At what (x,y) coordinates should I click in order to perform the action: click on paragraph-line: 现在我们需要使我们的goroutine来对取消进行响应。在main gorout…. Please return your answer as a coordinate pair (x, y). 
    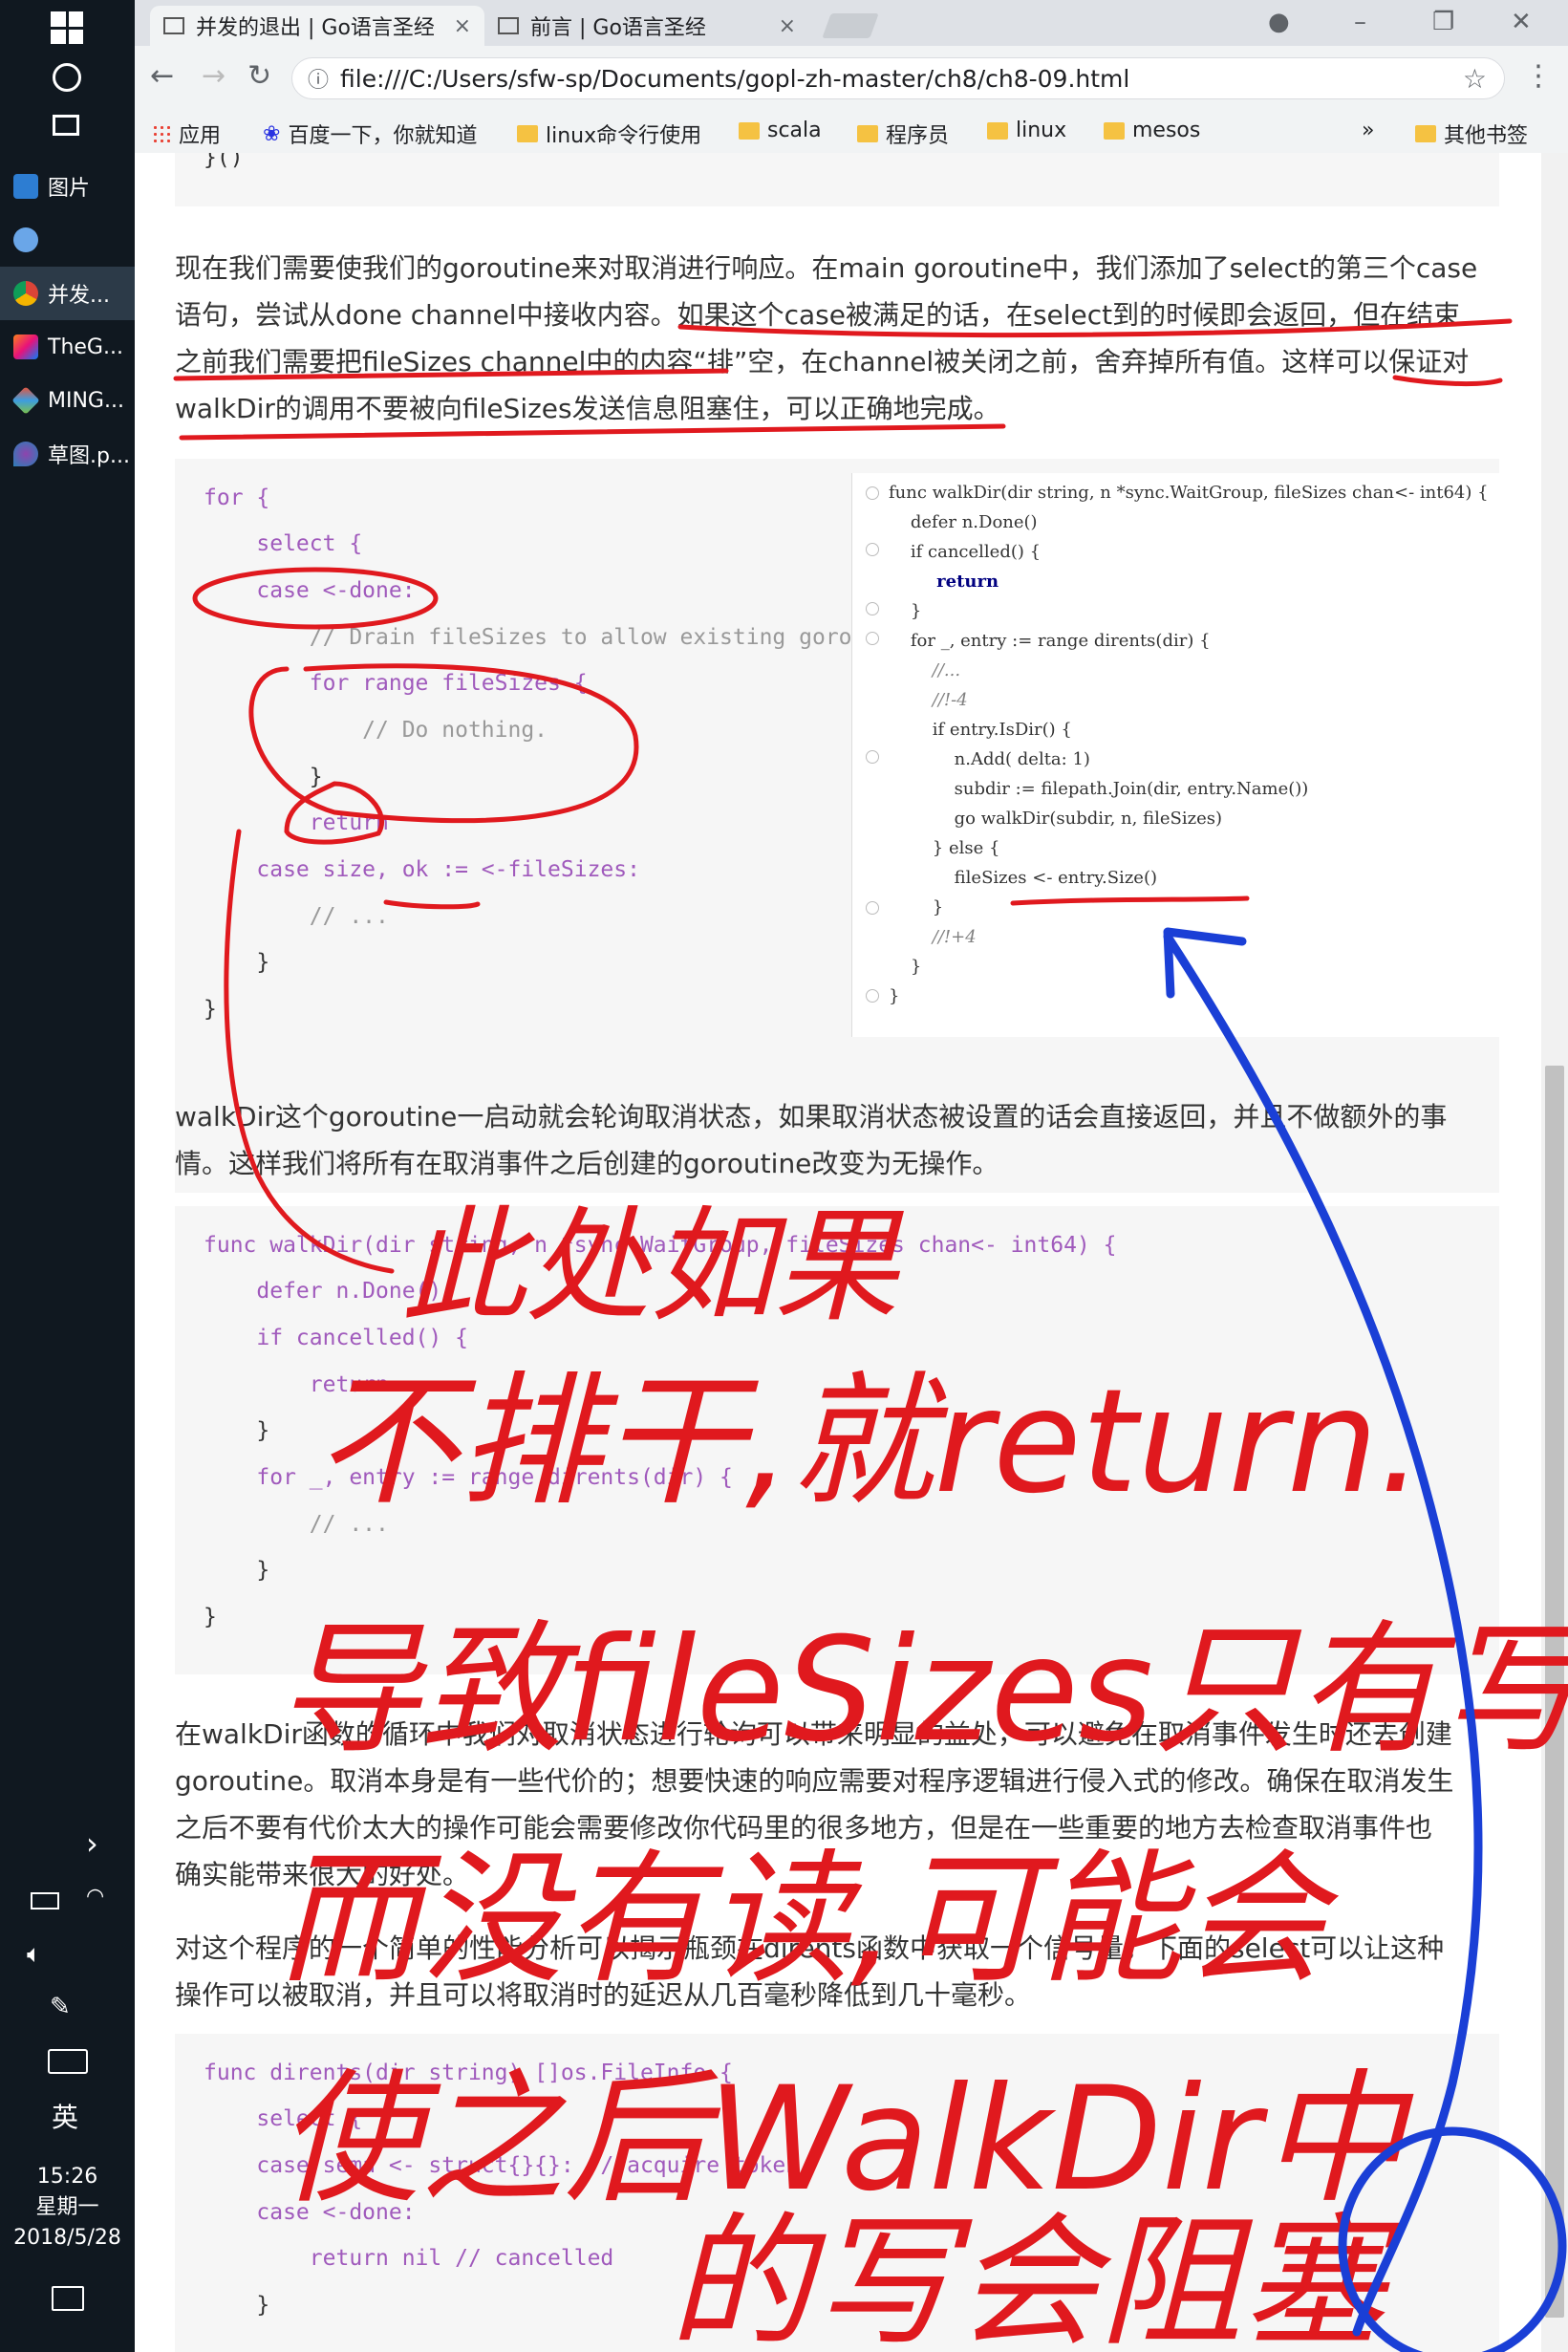
    Looking at the image, I should click on (826, 268).